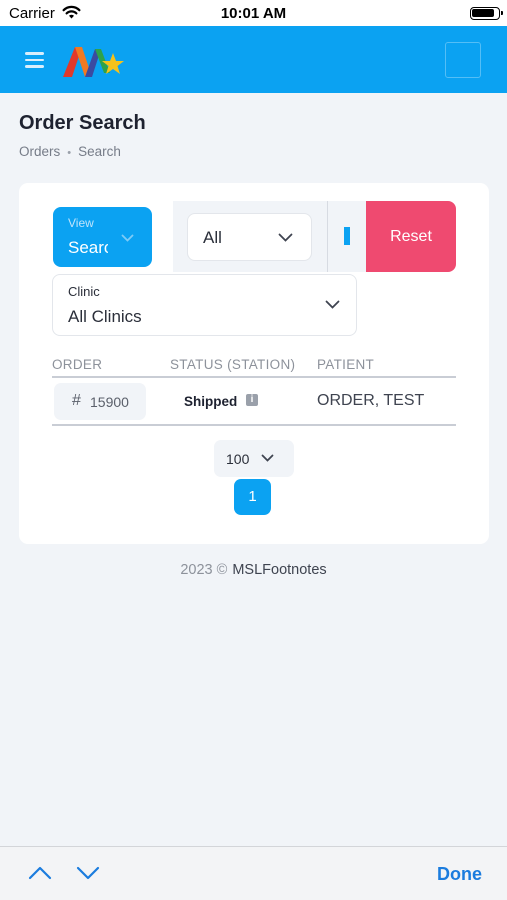 The image size is (507, 900). Describe the element at coordinates (463, 60) in the screenshot. I see `header-action-placeholder` at that location.